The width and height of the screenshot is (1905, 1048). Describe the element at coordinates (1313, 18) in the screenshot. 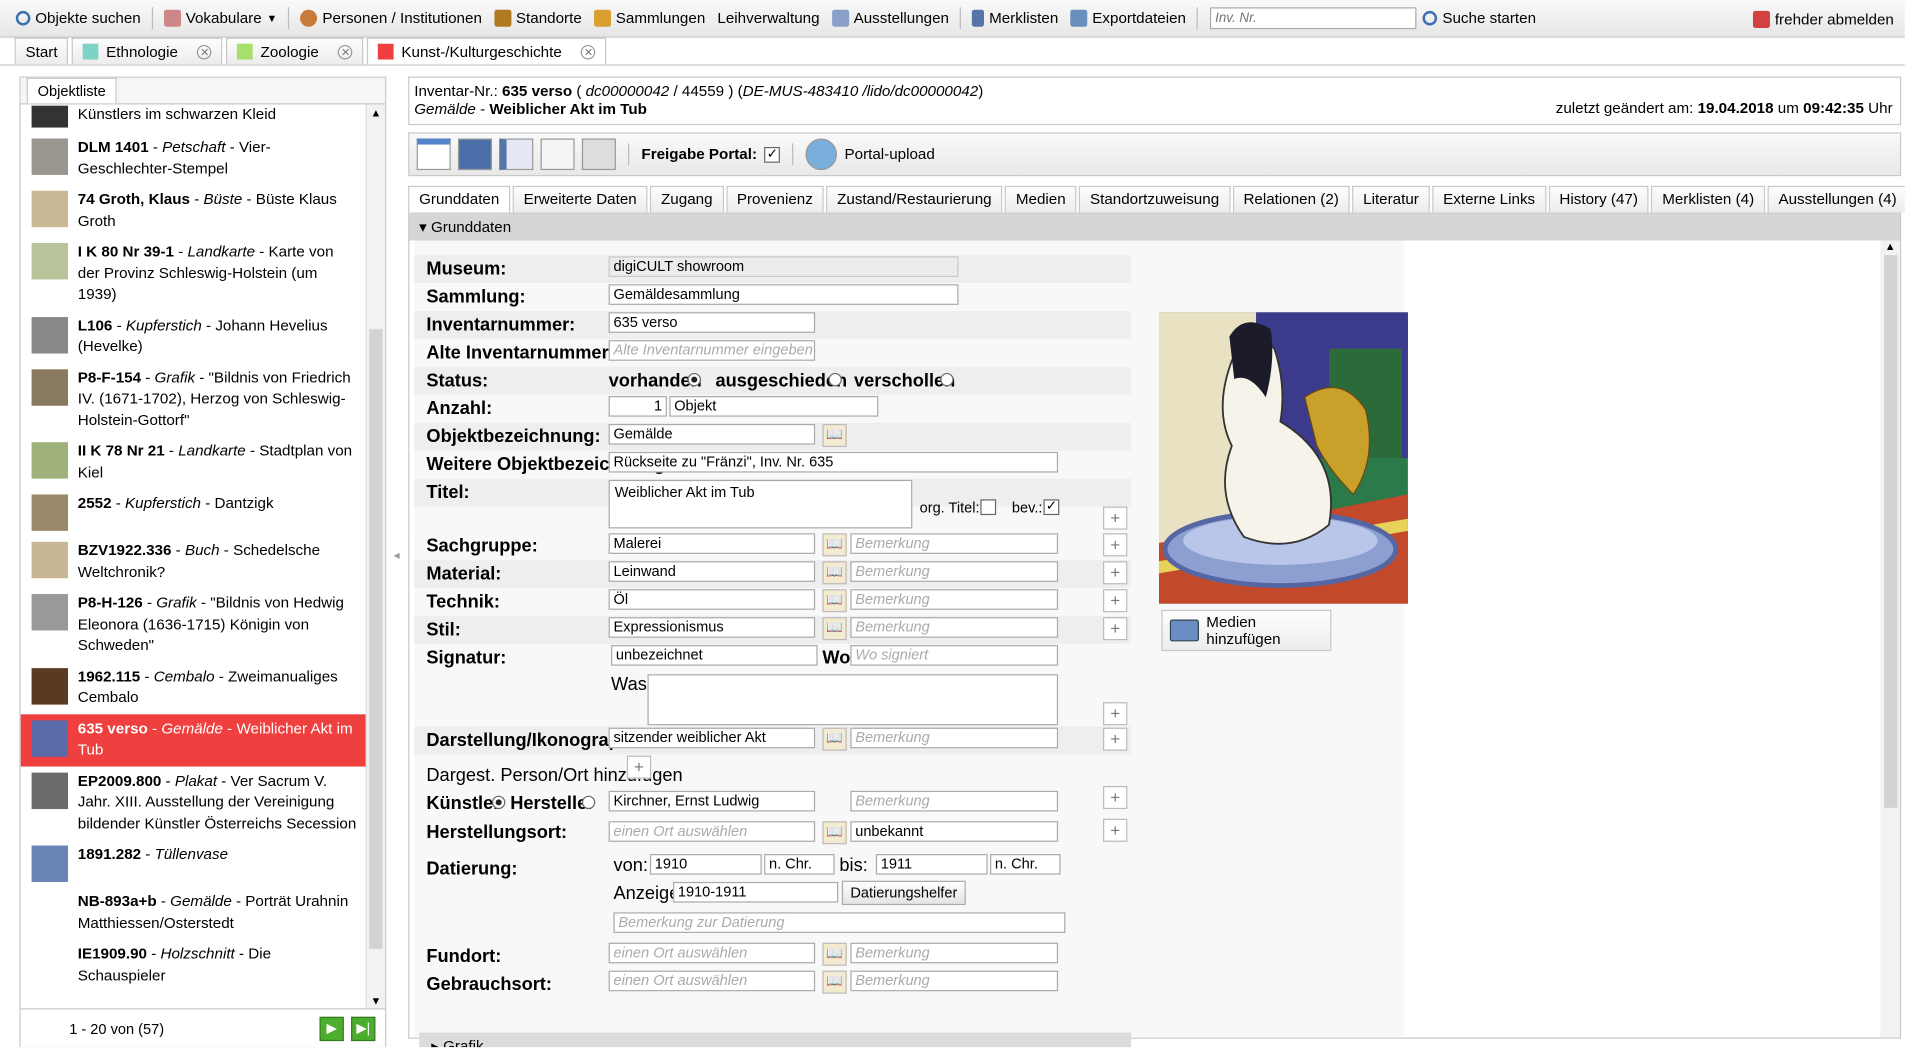

I see `inv-number-input` at that location.